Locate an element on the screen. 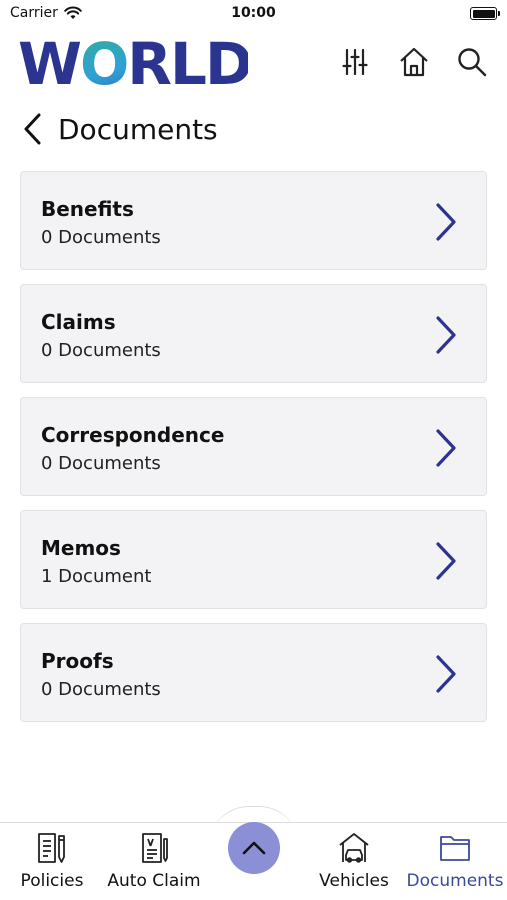  tab-auto-claim: Auto Claim is located at coordinates (154, 861).